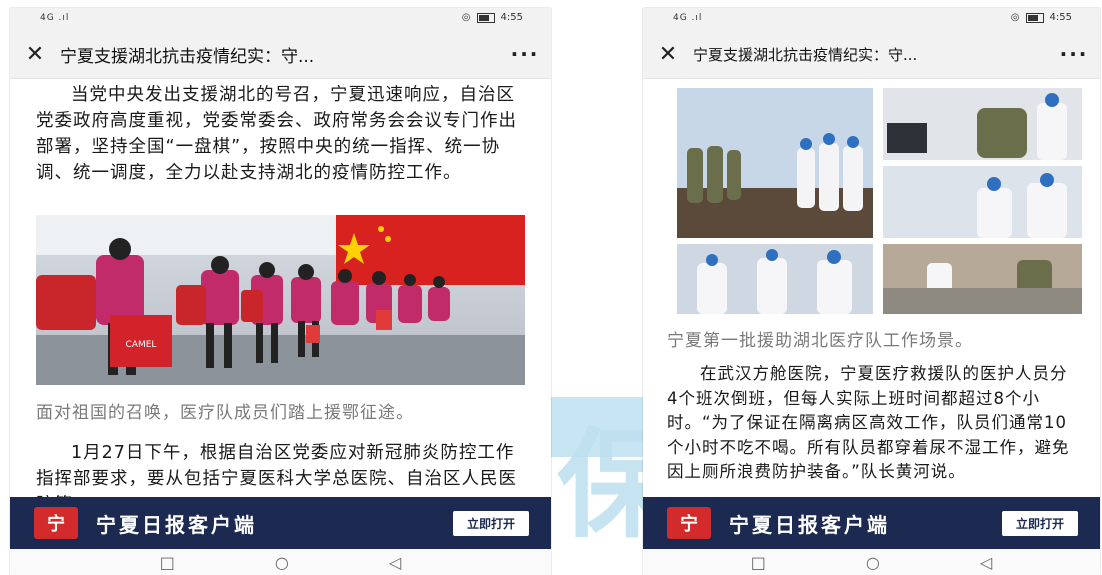  I want to click on article-photo-airport: CAMEL, so click(280, 300).